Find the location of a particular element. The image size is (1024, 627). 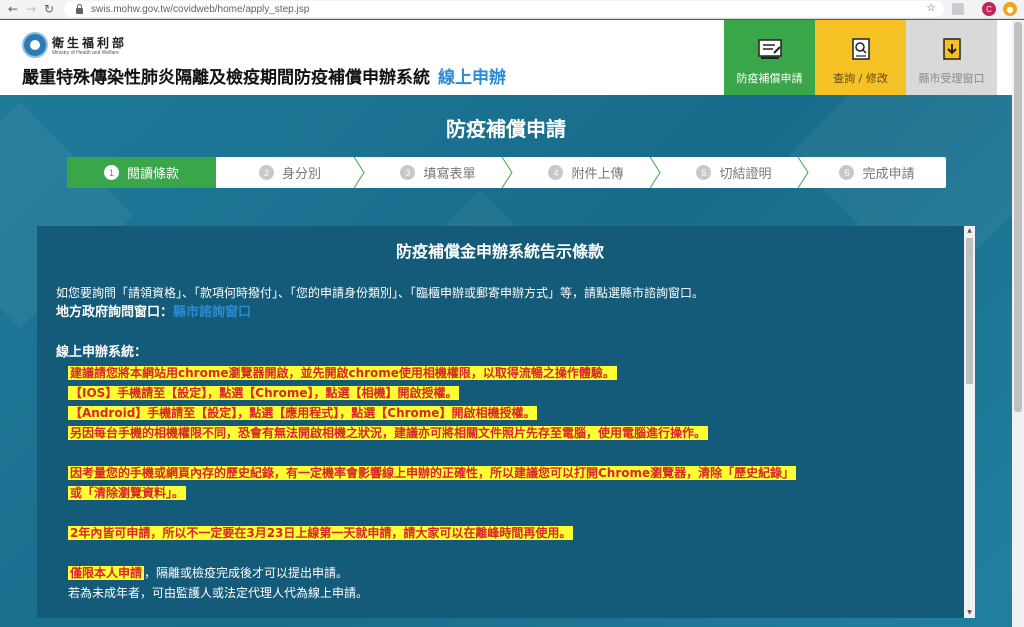

nav-apply-compensation: 防疫補償申請 is located at coordinates (769, 57).